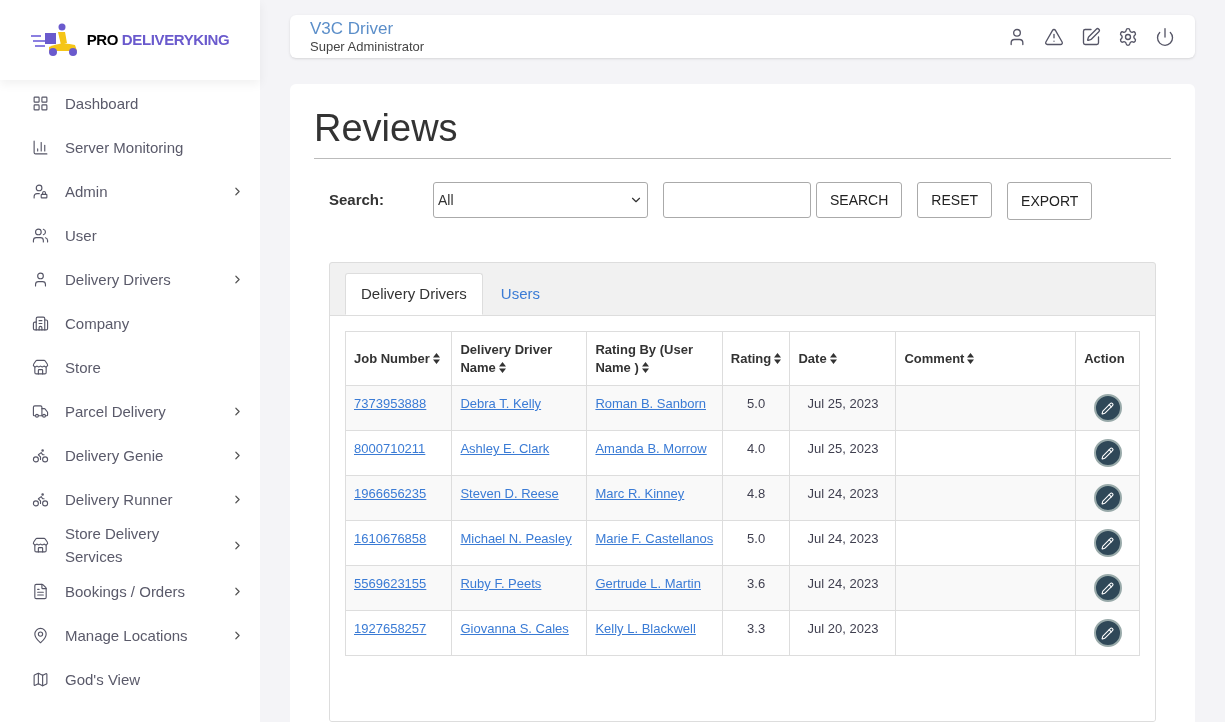 This screenshot has width=1225, height=722. I want to click on column-header: Job Number, so click(398, 358).